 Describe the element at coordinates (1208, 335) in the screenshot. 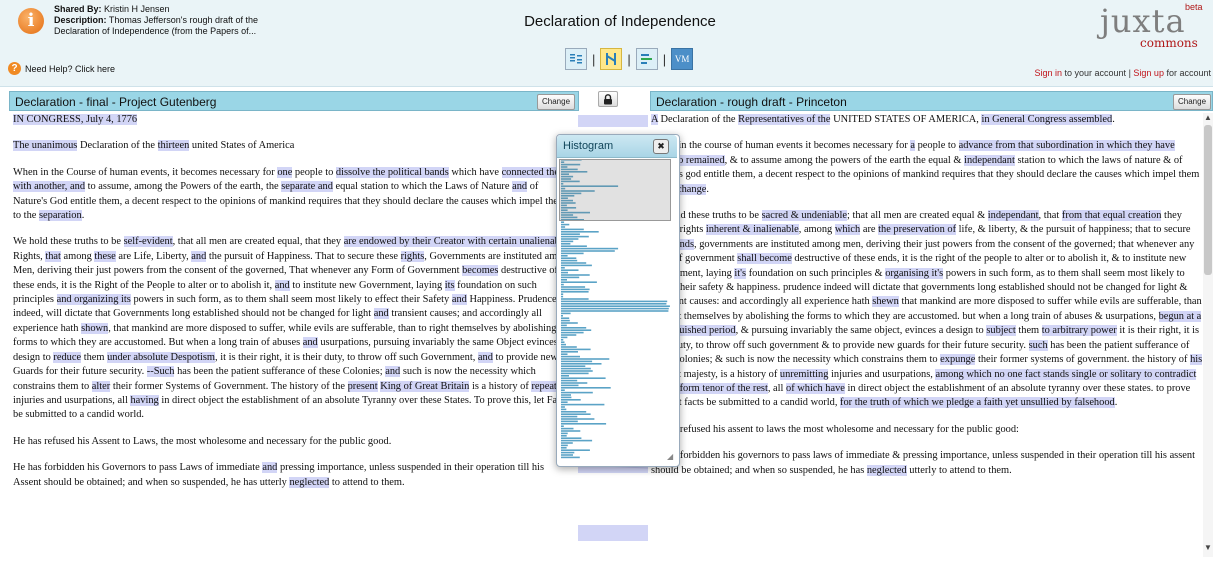

I see `right-scrollbar: ▲ ▼` at that location.